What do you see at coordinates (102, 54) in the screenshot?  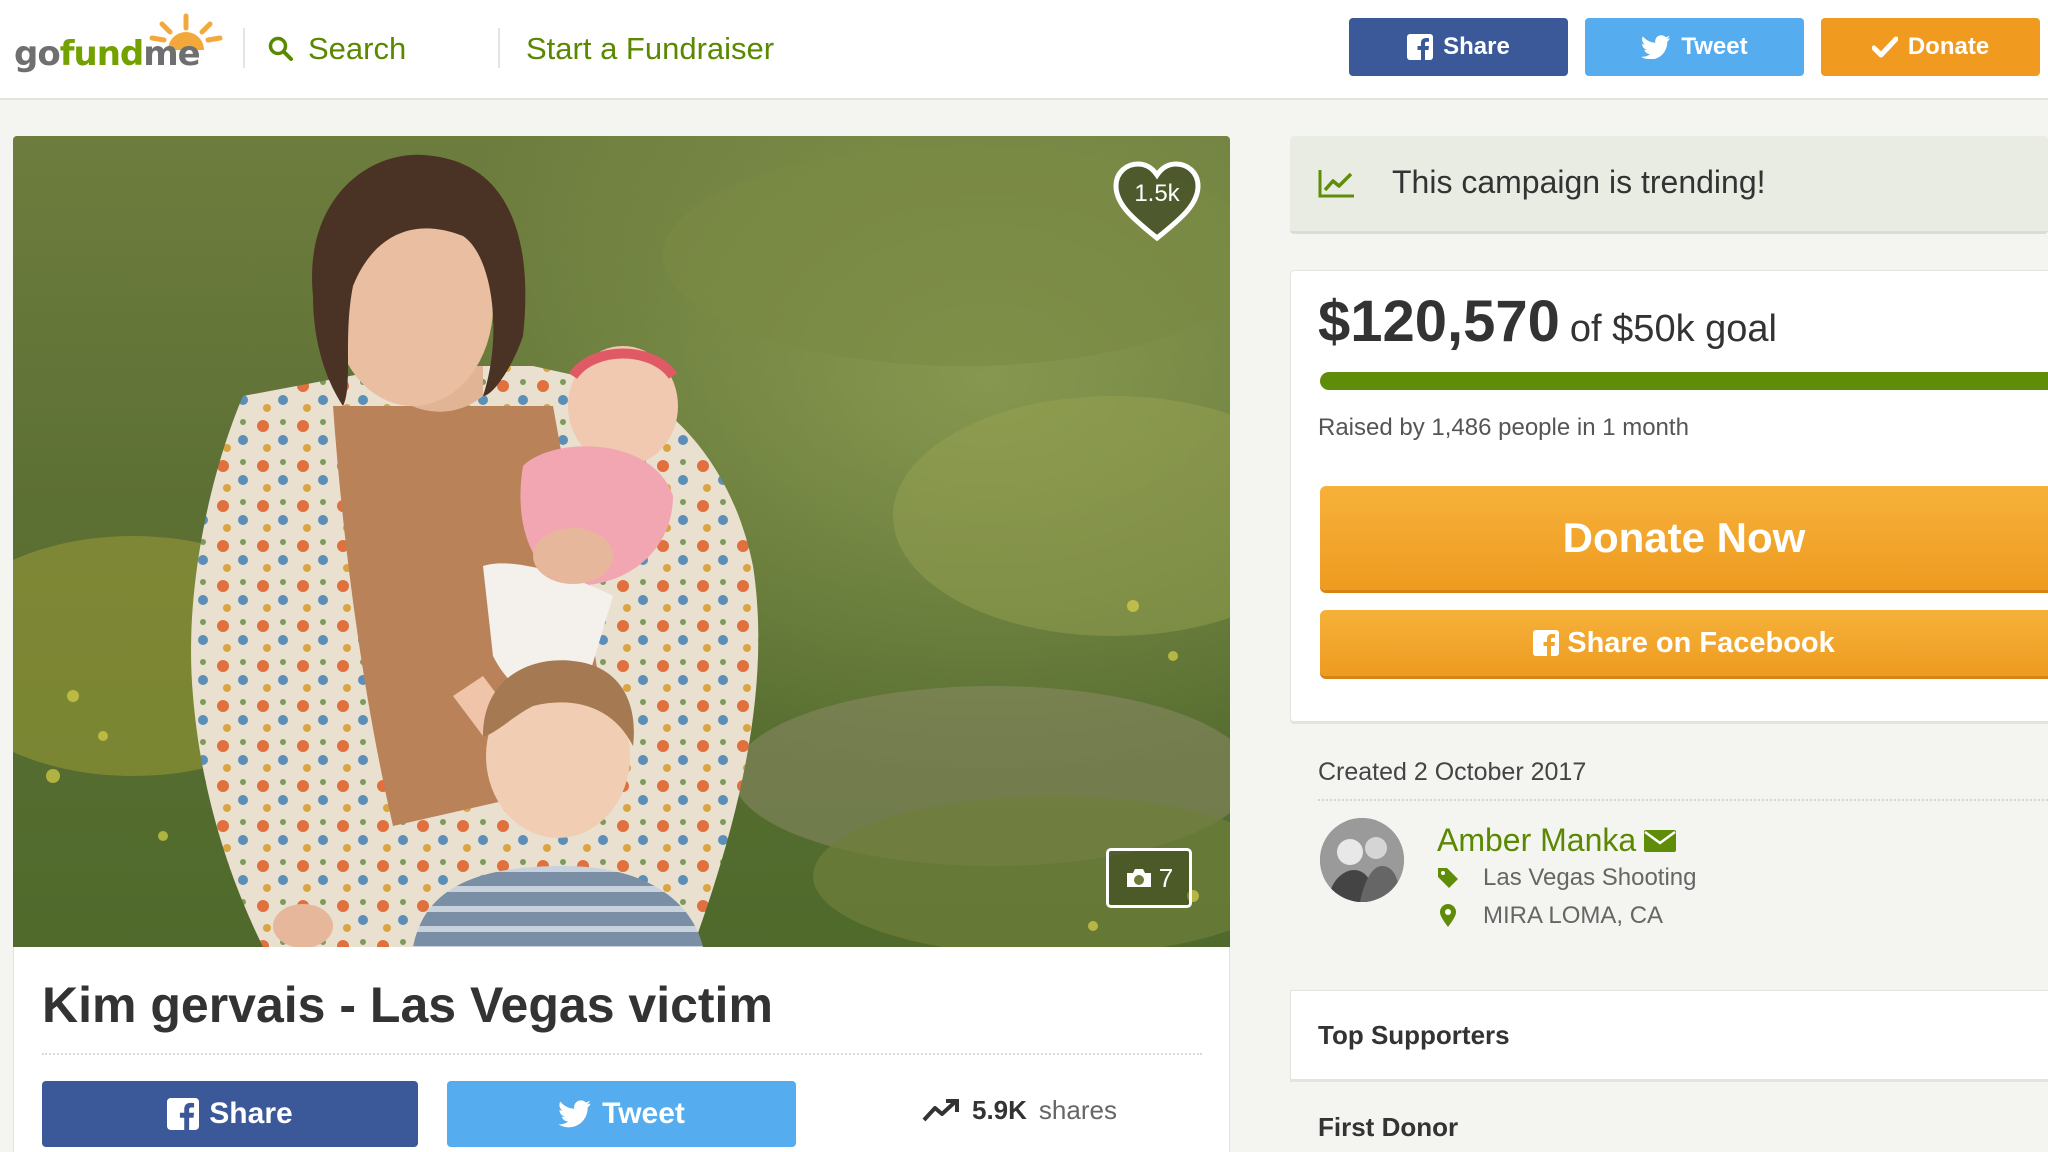 I see `logo-fund: fund` at bounding box center [102, 54].